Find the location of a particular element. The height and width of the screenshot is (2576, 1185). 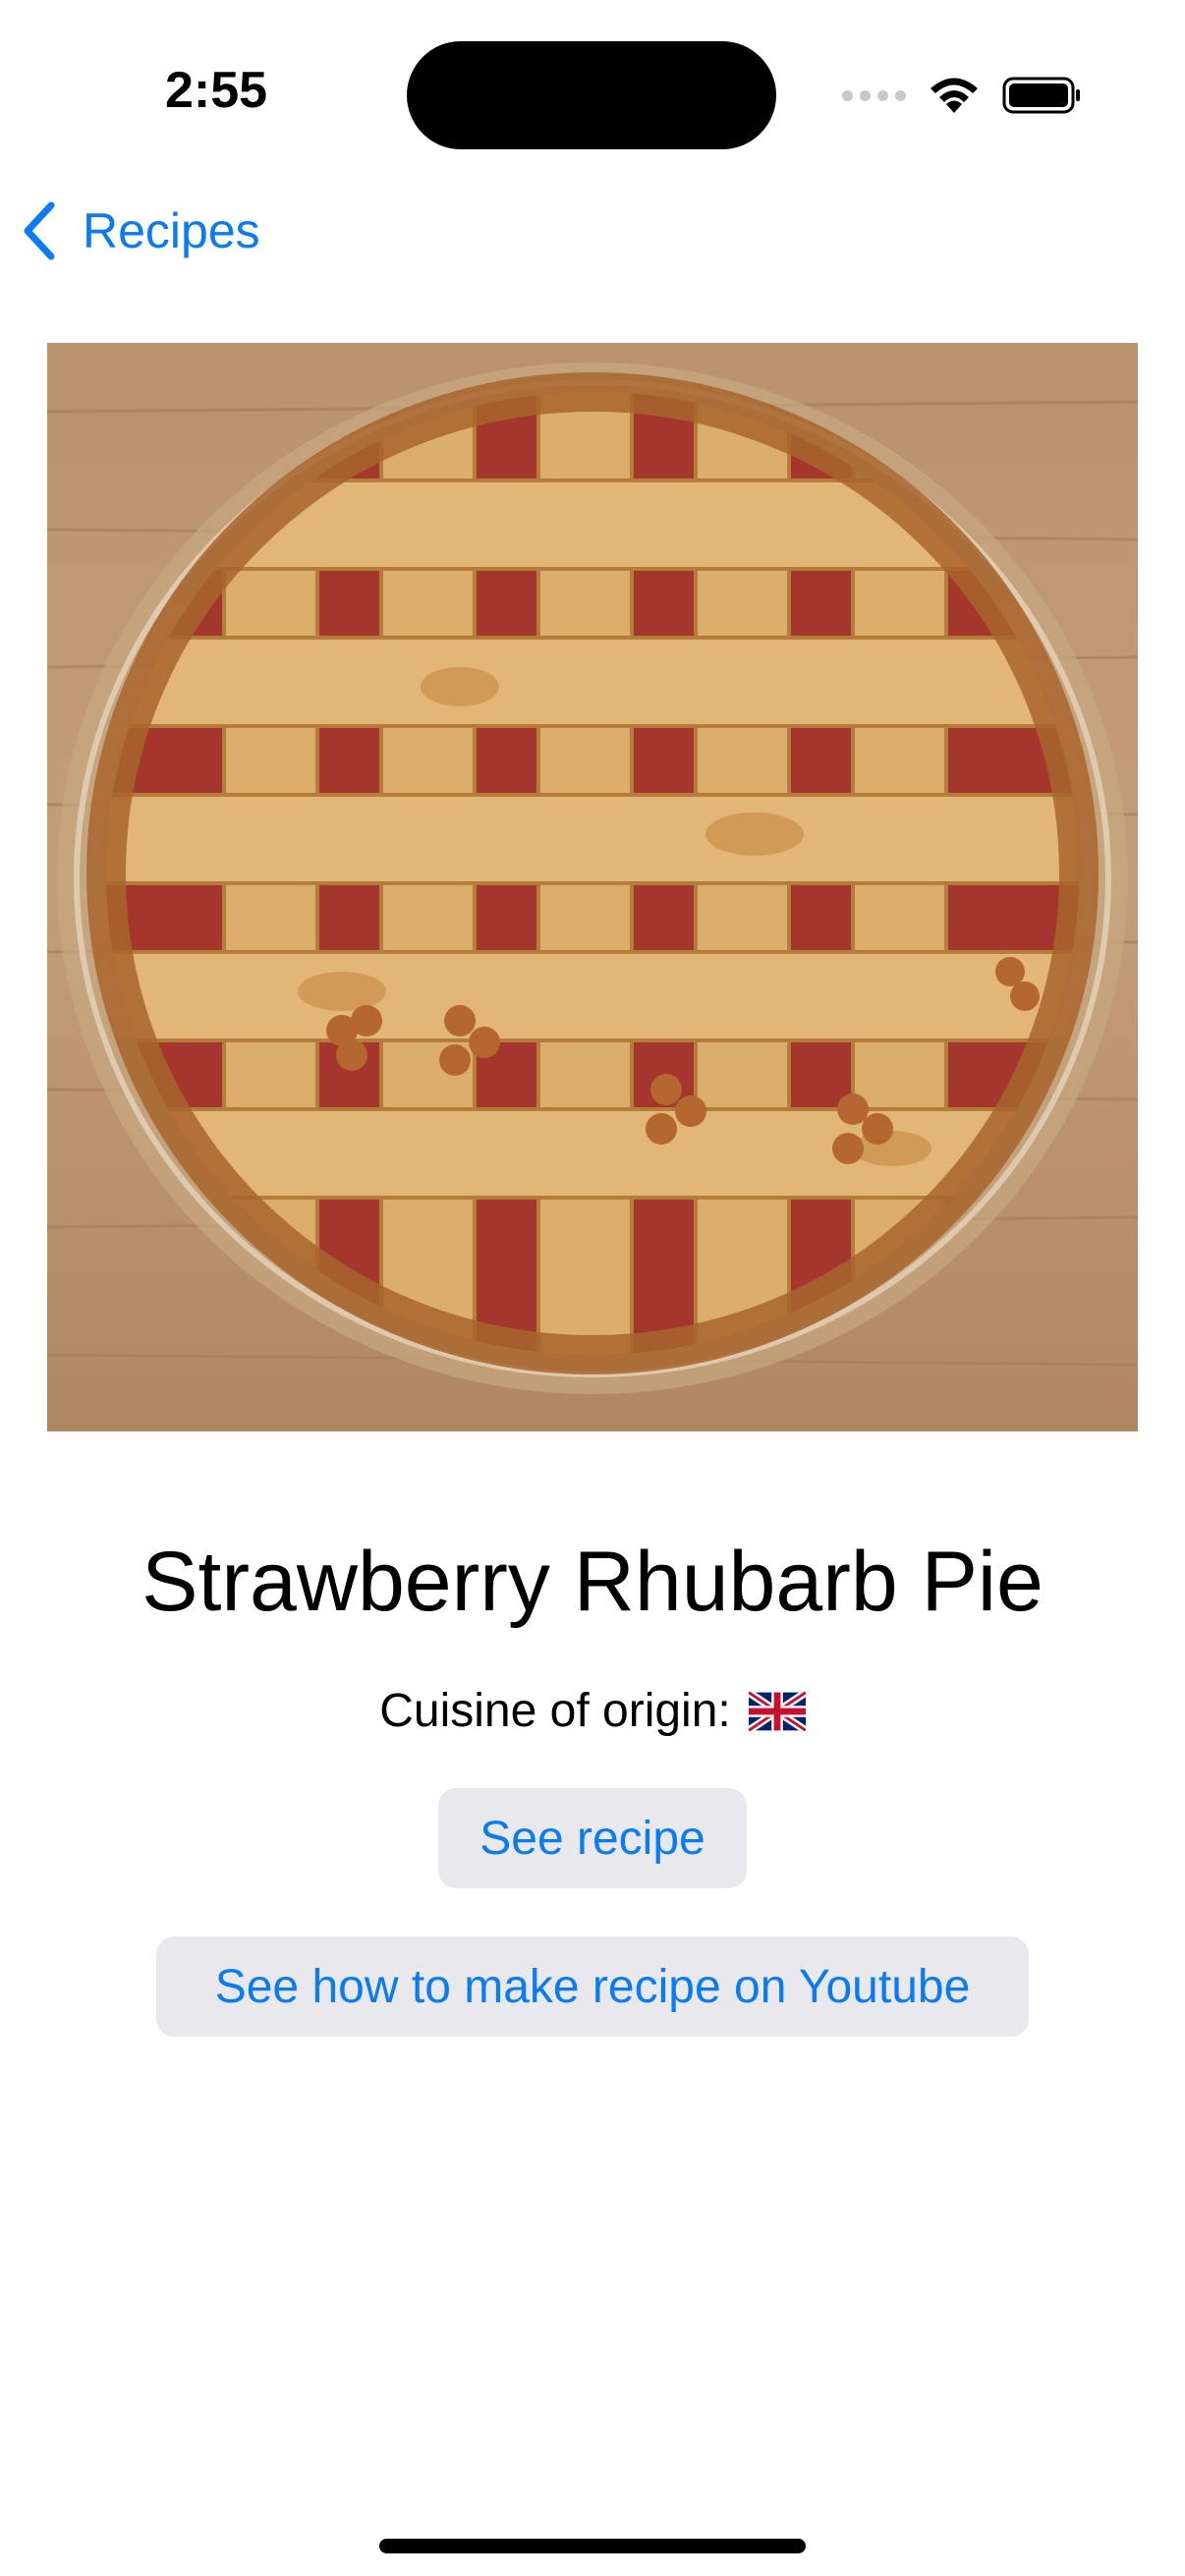

chevron-left-icon is located at coordinates (40, 230).